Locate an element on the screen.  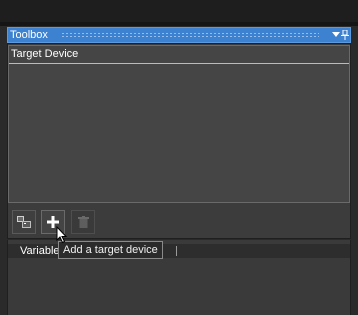
trash-icon is located at coordinates (83, 222).